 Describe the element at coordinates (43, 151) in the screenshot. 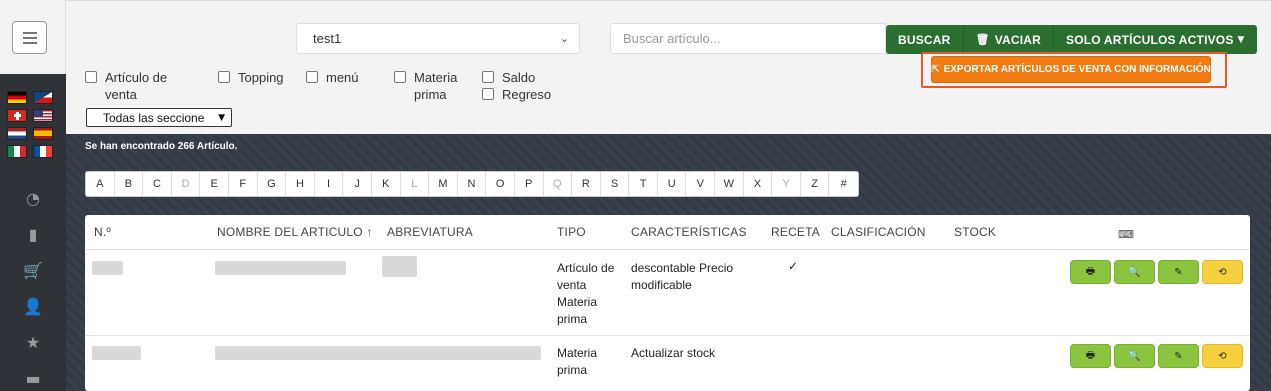

I see `flag-fr-icon` at that location.